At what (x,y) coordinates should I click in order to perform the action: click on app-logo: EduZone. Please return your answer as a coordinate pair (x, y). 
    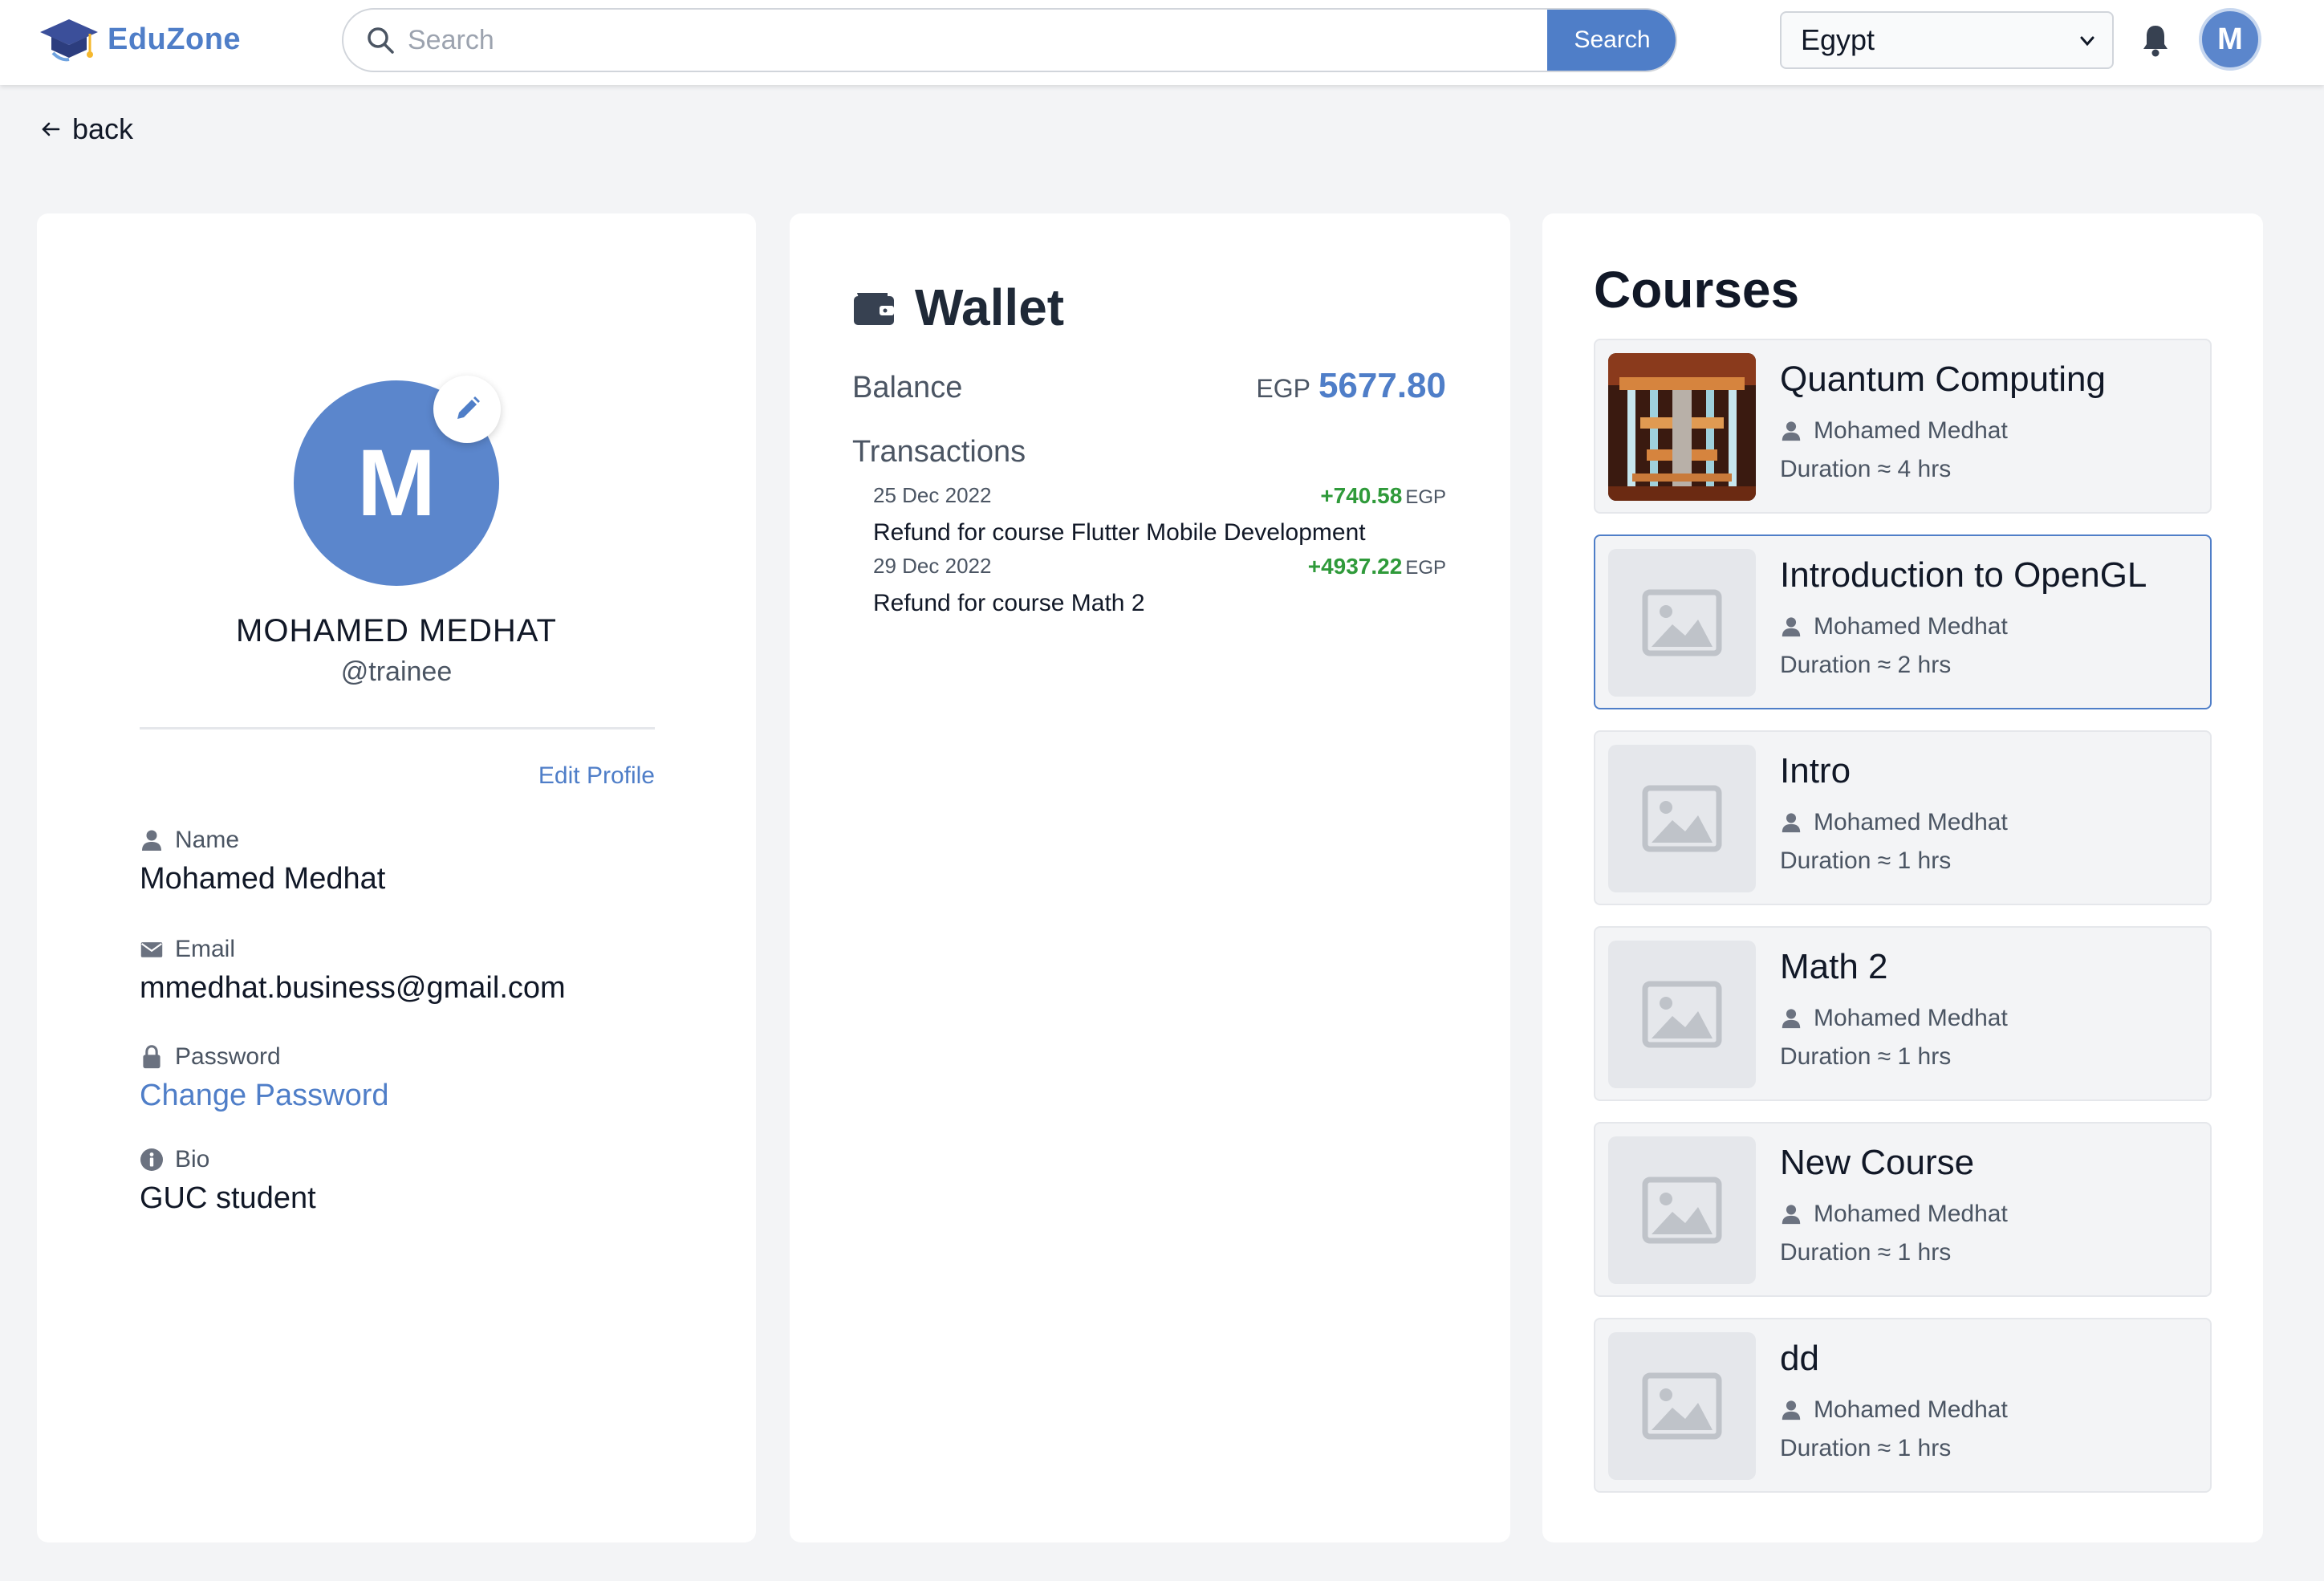
    Looking at the image, I should click on (139, 39).